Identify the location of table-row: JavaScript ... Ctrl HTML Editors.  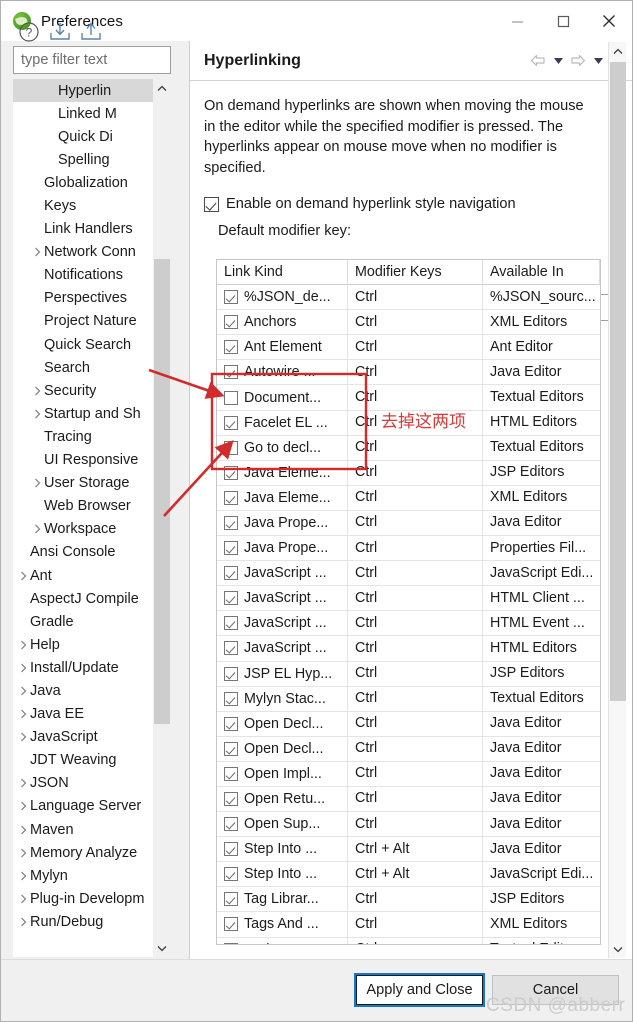
(408, 648).